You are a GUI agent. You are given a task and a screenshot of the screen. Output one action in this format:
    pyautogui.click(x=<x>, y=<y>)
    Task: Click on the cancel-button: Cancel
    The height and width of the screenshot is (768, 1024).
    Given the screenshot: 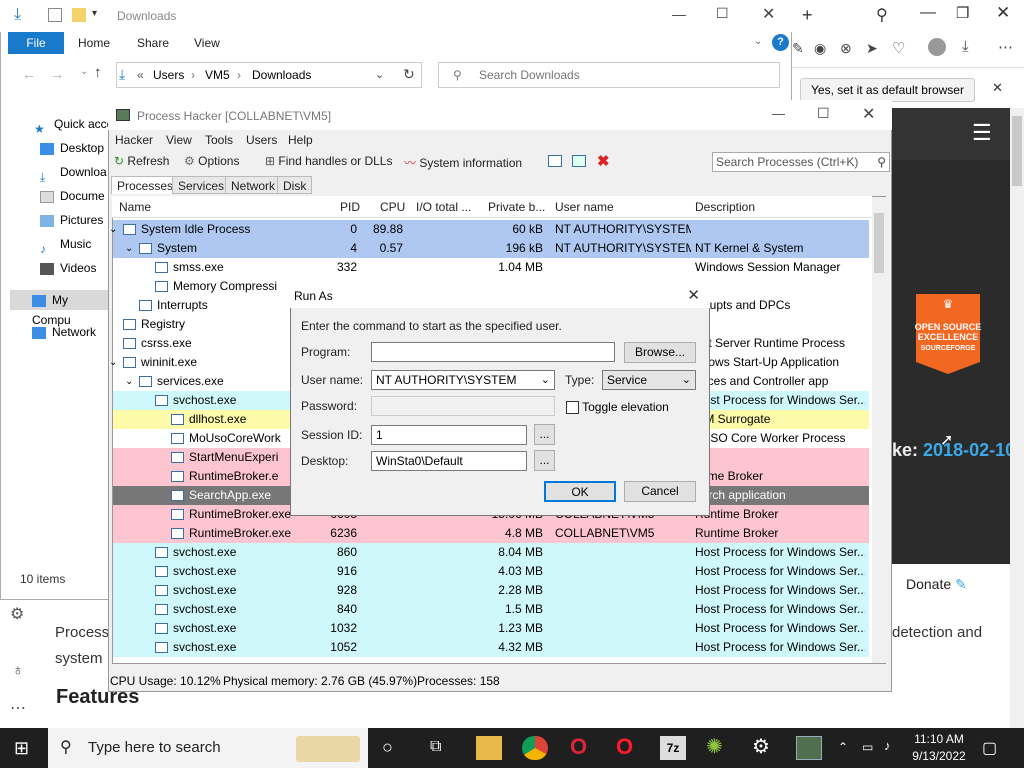 What is the action you would take?
    pyautogui.click(x=660, y=491)
    